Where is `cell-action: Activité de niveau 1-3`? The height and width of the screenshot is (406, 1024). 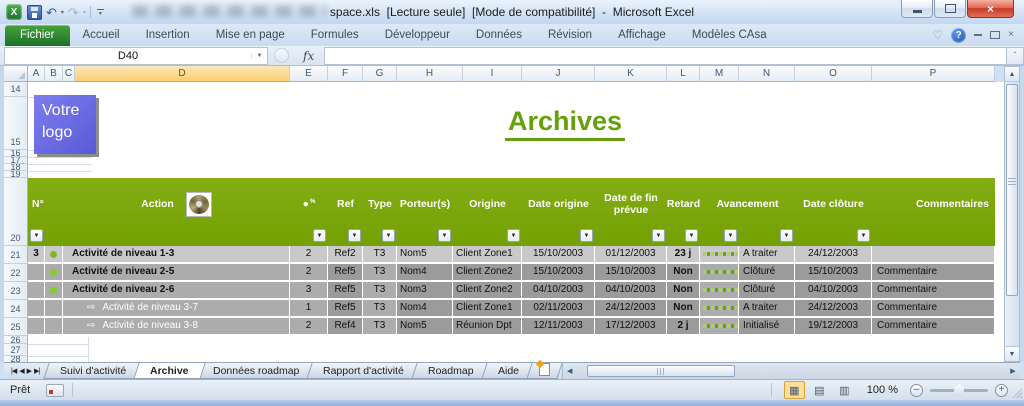 cell-action: Activité de niveau 1-3 is located at coordinates (176, 254).